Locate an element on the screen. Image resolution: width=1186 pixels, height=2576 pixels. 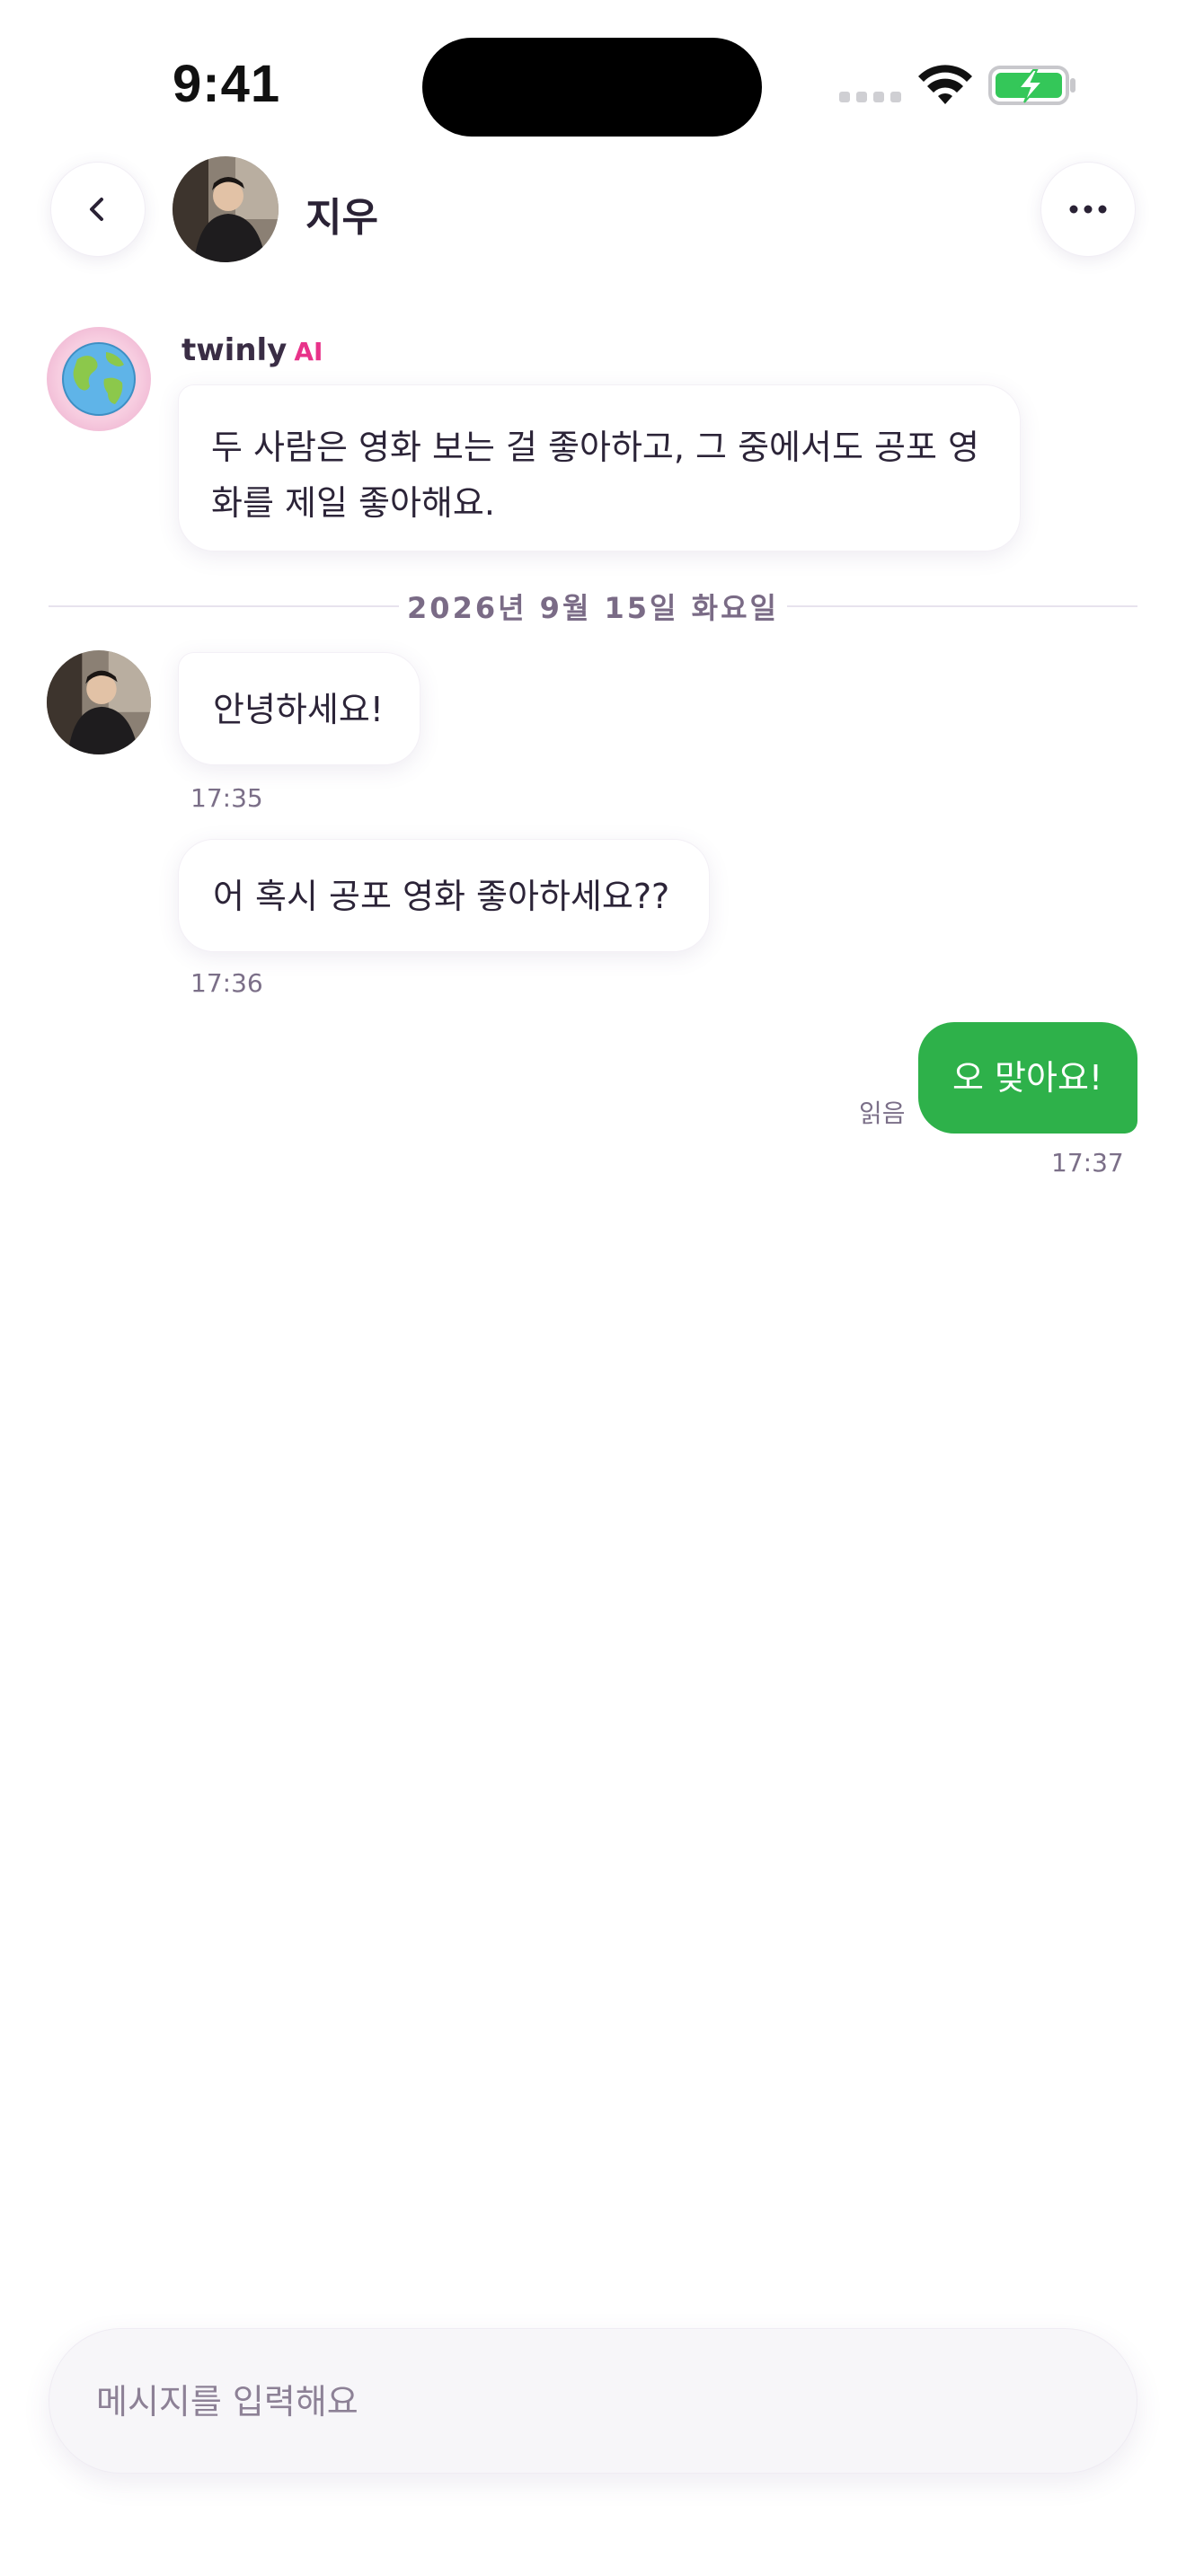
more-dots-icon is located at coordinates (1088, 209).